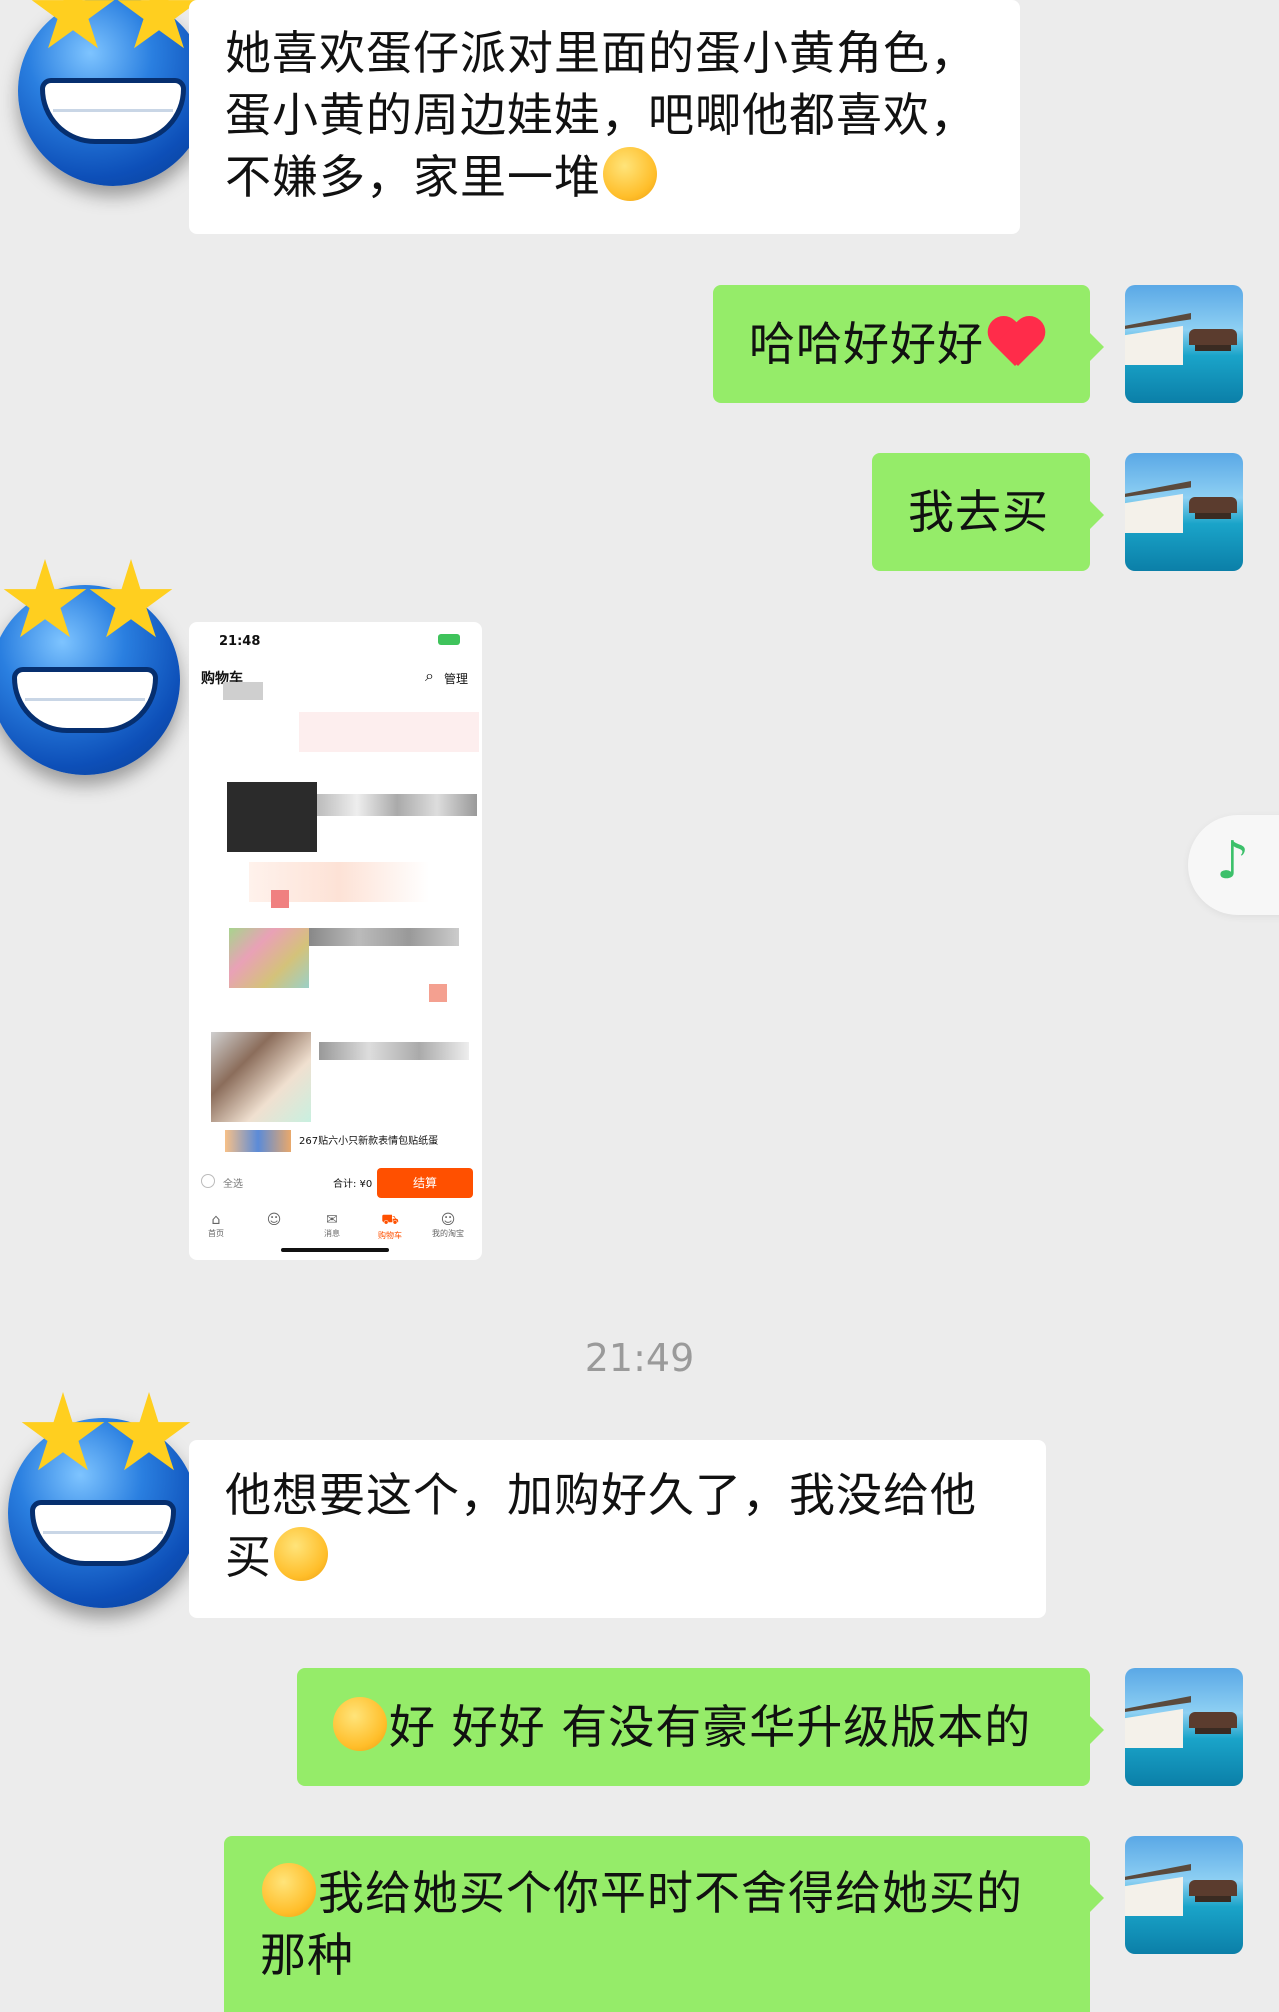 The width and height of the screenshot is (1279, 2012). What do you see at coordinates (413, 177) in the screenshot?
I see `message-text: 不嫌多，家里一堆` at bounding box center [413, 177].